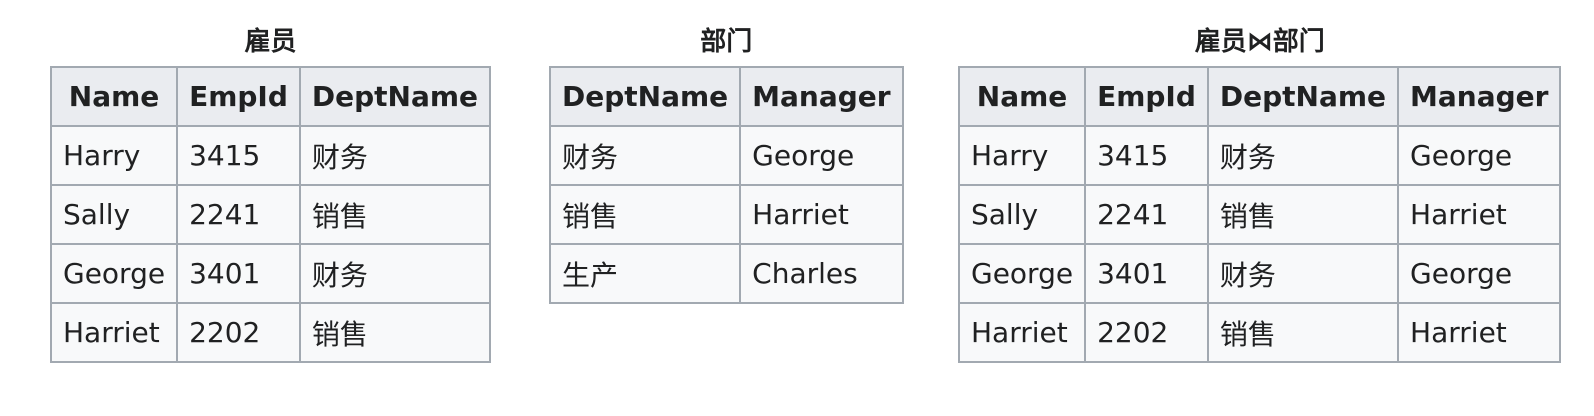  What do you see at coordinates (821, 273) in the screenshot?
I see `table-cell: Charles` at bounding box center [821, 273].